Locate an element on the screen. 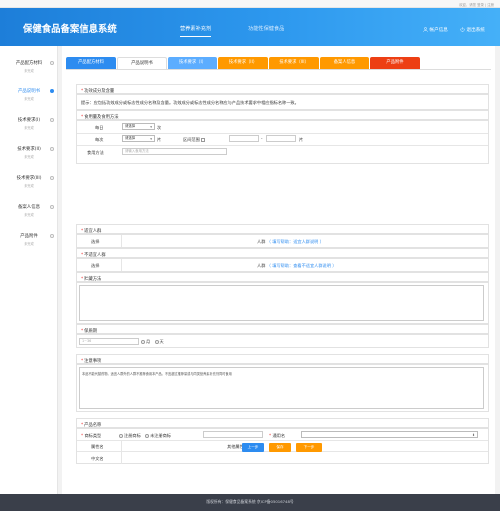  sidebar-item-tech-1: 技术要求(I) 未完成 is located at coordinates (29, 123).